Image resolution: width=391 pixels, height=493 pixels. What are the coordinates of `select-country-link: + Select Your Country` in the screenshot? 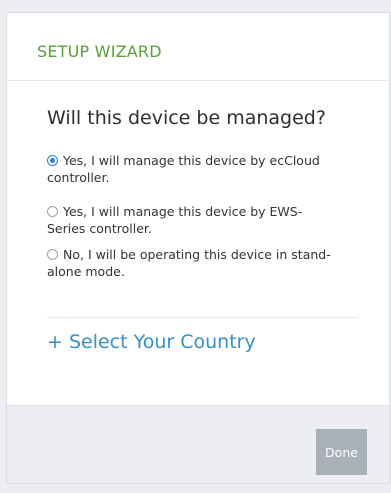 It's located at (151, 342).